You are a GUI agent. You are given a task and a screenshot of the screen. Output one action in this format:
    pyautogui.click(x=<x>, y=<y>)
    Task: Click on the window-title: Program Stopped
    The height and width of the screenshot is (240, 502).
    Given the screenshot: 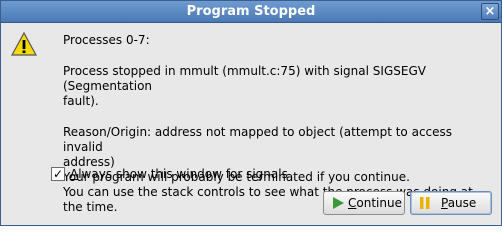 What is the action you would take?
    pyautogui.click(x=251, y=11)
    